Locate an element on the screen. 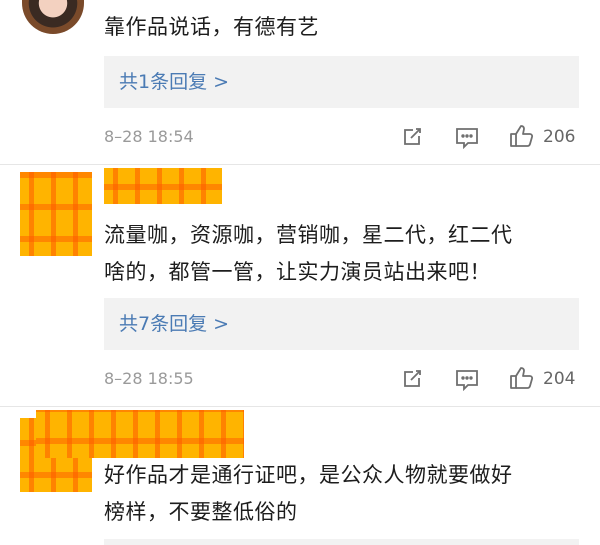 Image resolution: width=600 pixels, height=545 pixels. view-replies-link: 共1条回复 > is located at coordinates (174, 82).